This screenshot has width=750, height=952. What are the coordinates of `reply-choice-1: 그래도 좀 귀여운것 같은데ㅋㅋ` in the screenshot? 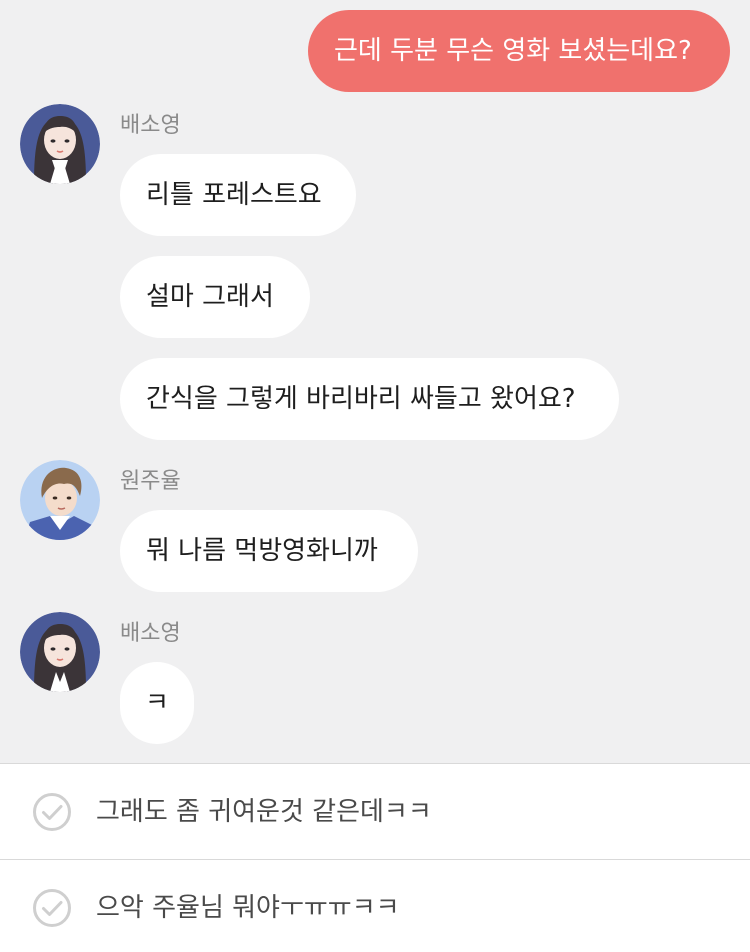 It's located at (375, 811).